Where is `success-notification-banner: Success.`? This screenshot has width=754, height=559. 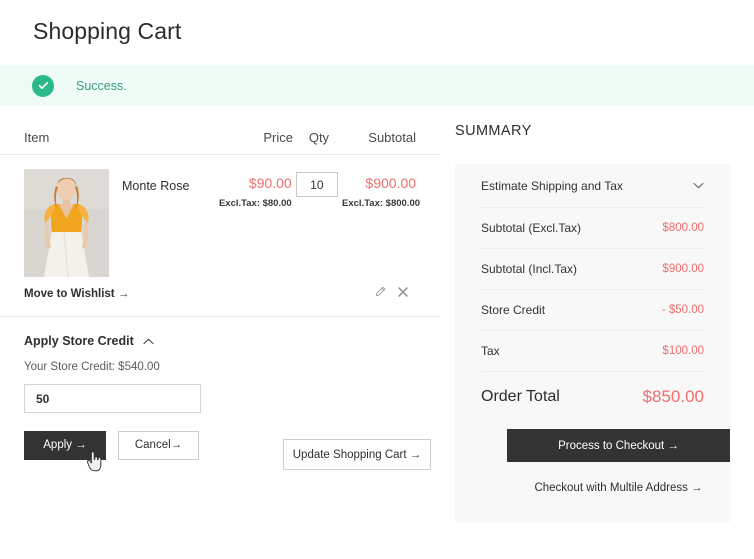 success-notification-banner: Success. is located at coordinates (377, 85).